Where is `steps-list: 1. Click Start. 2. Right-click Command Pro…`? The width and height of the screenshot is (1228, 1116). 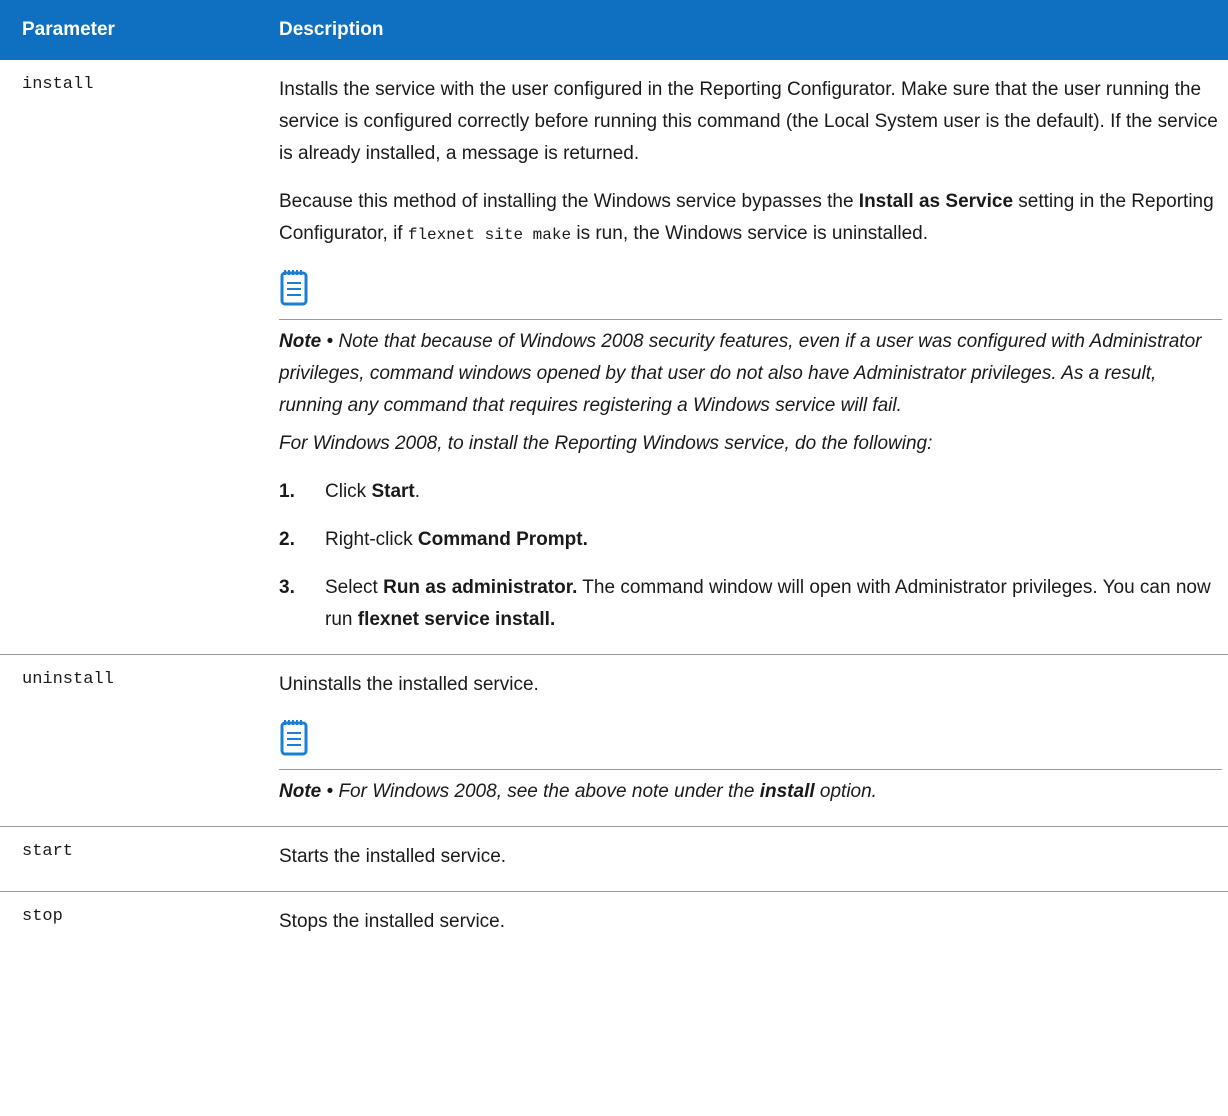 steps-list: 1. Click Start. 2. Right-click Command Pro… is located at coordinates (750, 556).